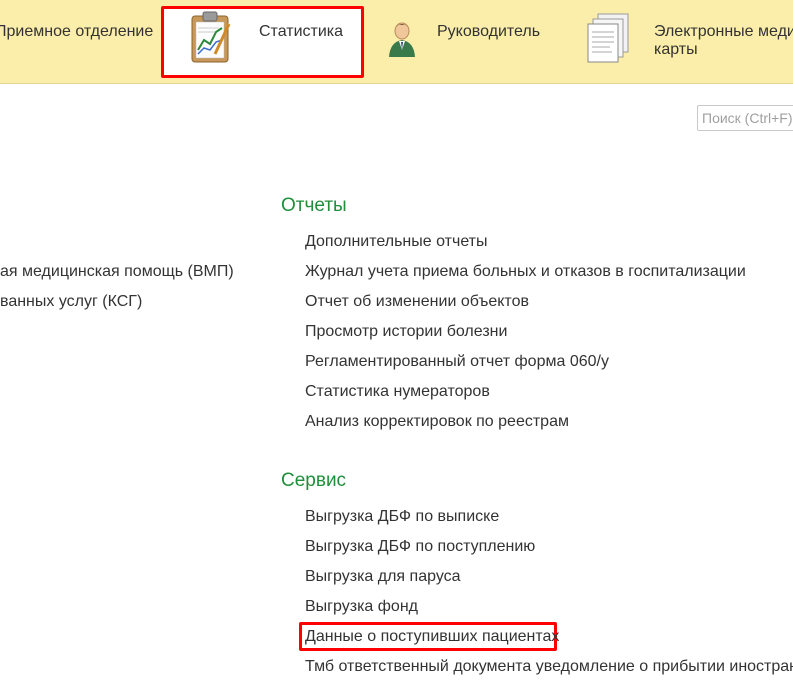  What do you see at coordinates (745, 118) in the screenshot?
I see `search-input` at bounding box center [745, 118].